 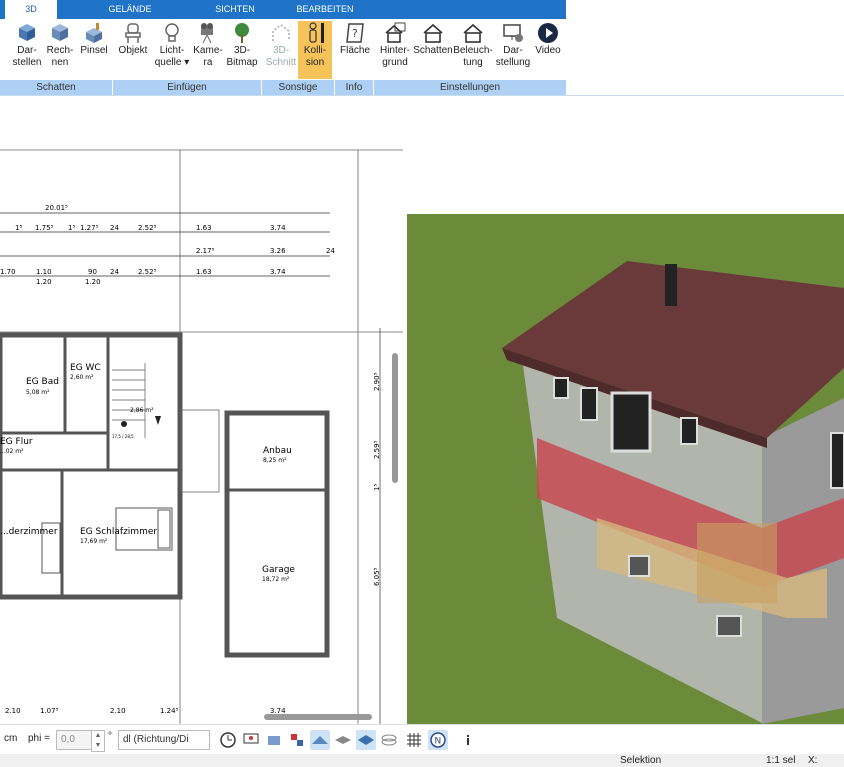 I want to click on plane-icon, so click(x=366, y=740).